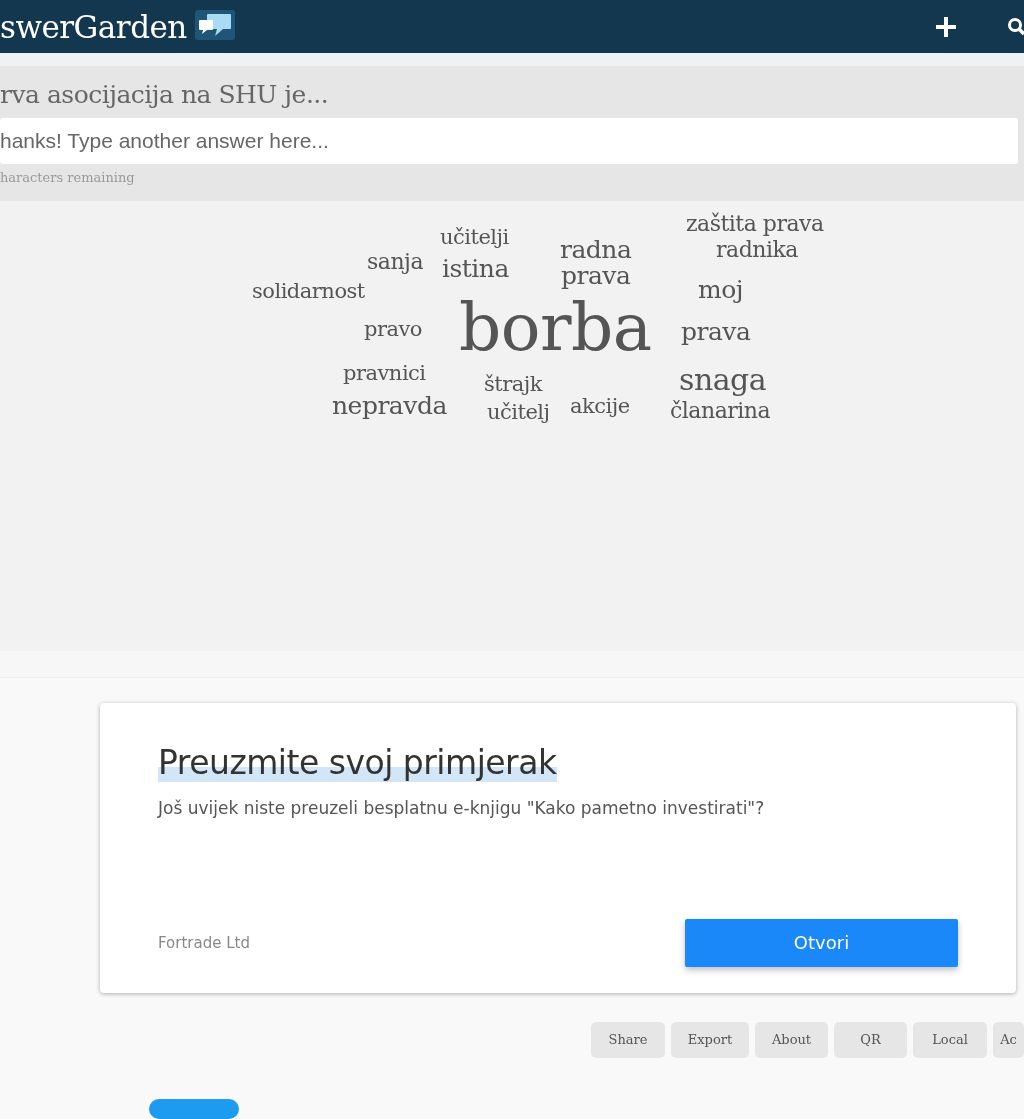 The width and height of the screenshot is (1024, 1119). What do you see at coordinates (755, 224) in the screenshot?
I see `cloud-word: zaštita prava` at bounding box center [755, 224].